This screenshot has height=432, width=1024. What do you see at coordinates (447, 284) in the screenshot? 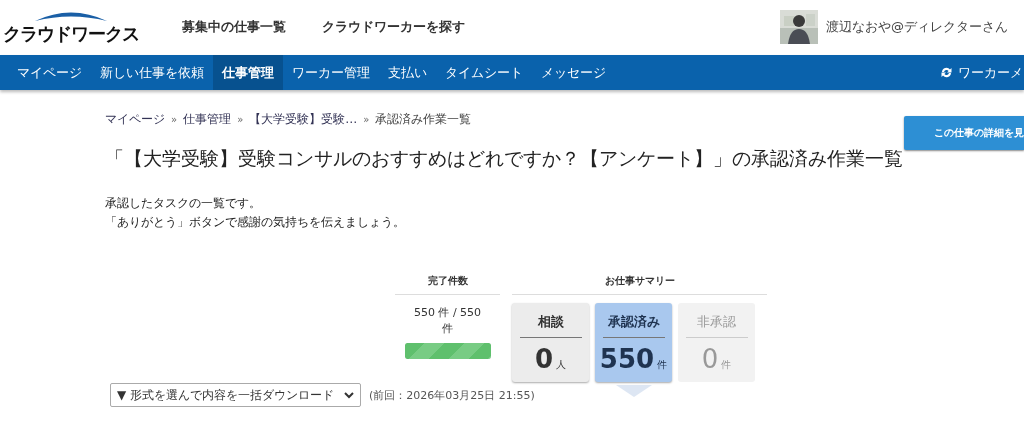
I see `column-heading: 完了件数` at bounding box center [447, 284].